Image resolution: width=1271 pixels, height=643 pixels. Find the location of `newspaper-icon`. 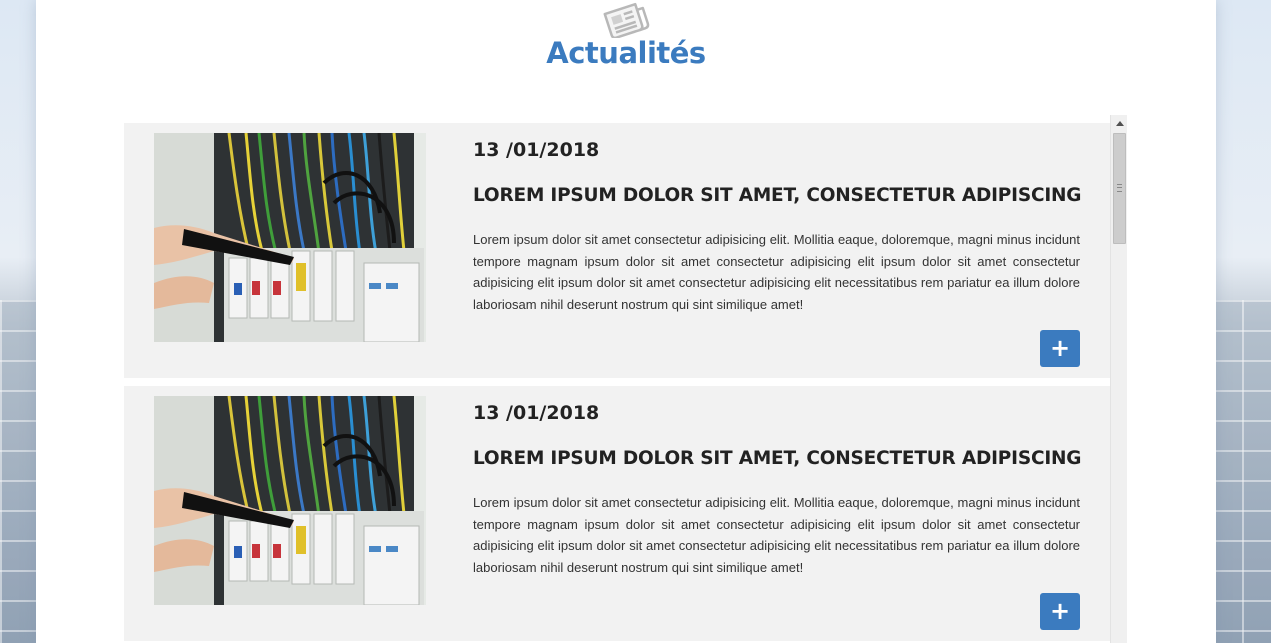

newspaper-icon is located at coordinates (626, 20).